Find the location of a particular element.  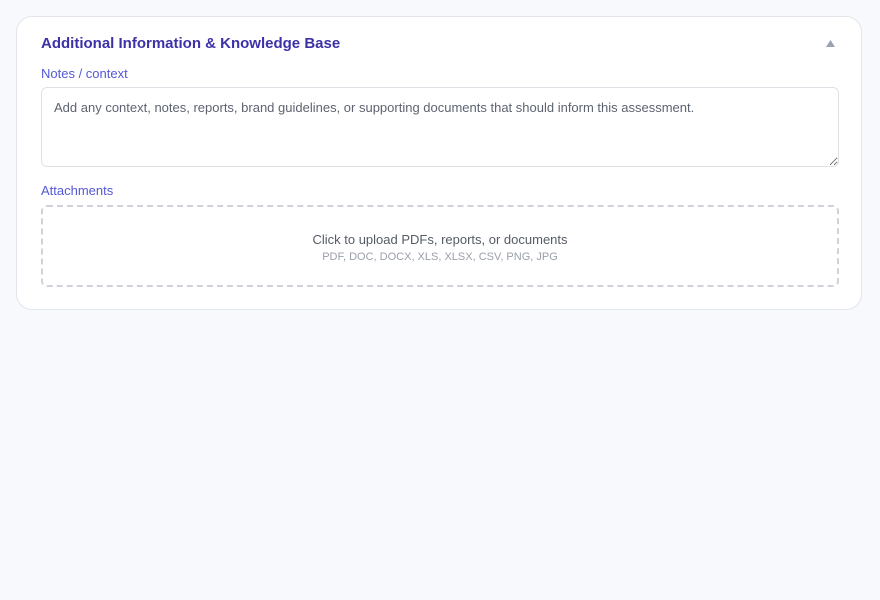

notes-label: Notes / context is located at coordinates (84, 73).